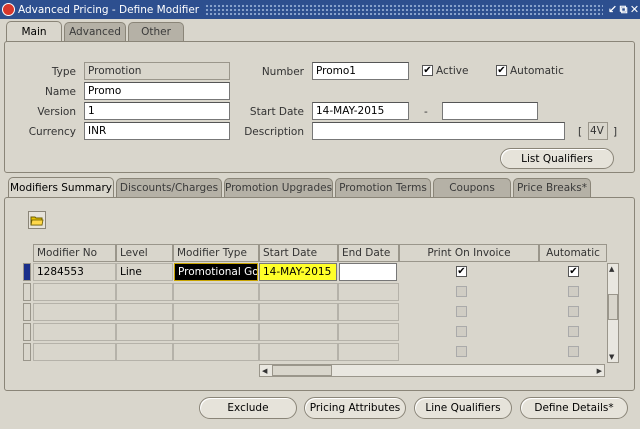 This screenshot has height=429, width=640. Describe the element at coordinates (74, 253) in the screenshot. I see `col-header-modifier-no: Modifier No` at that location.